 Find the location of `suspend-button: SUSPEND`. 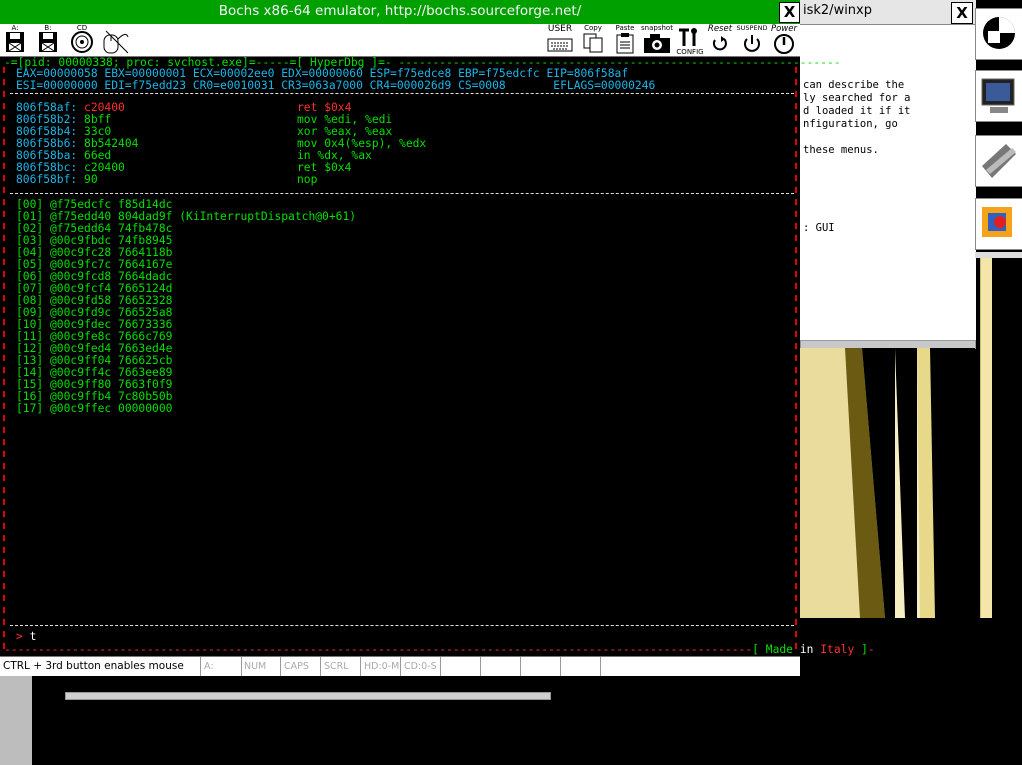

suspend-button: SUSPEND is located at coordinates (752, 40).